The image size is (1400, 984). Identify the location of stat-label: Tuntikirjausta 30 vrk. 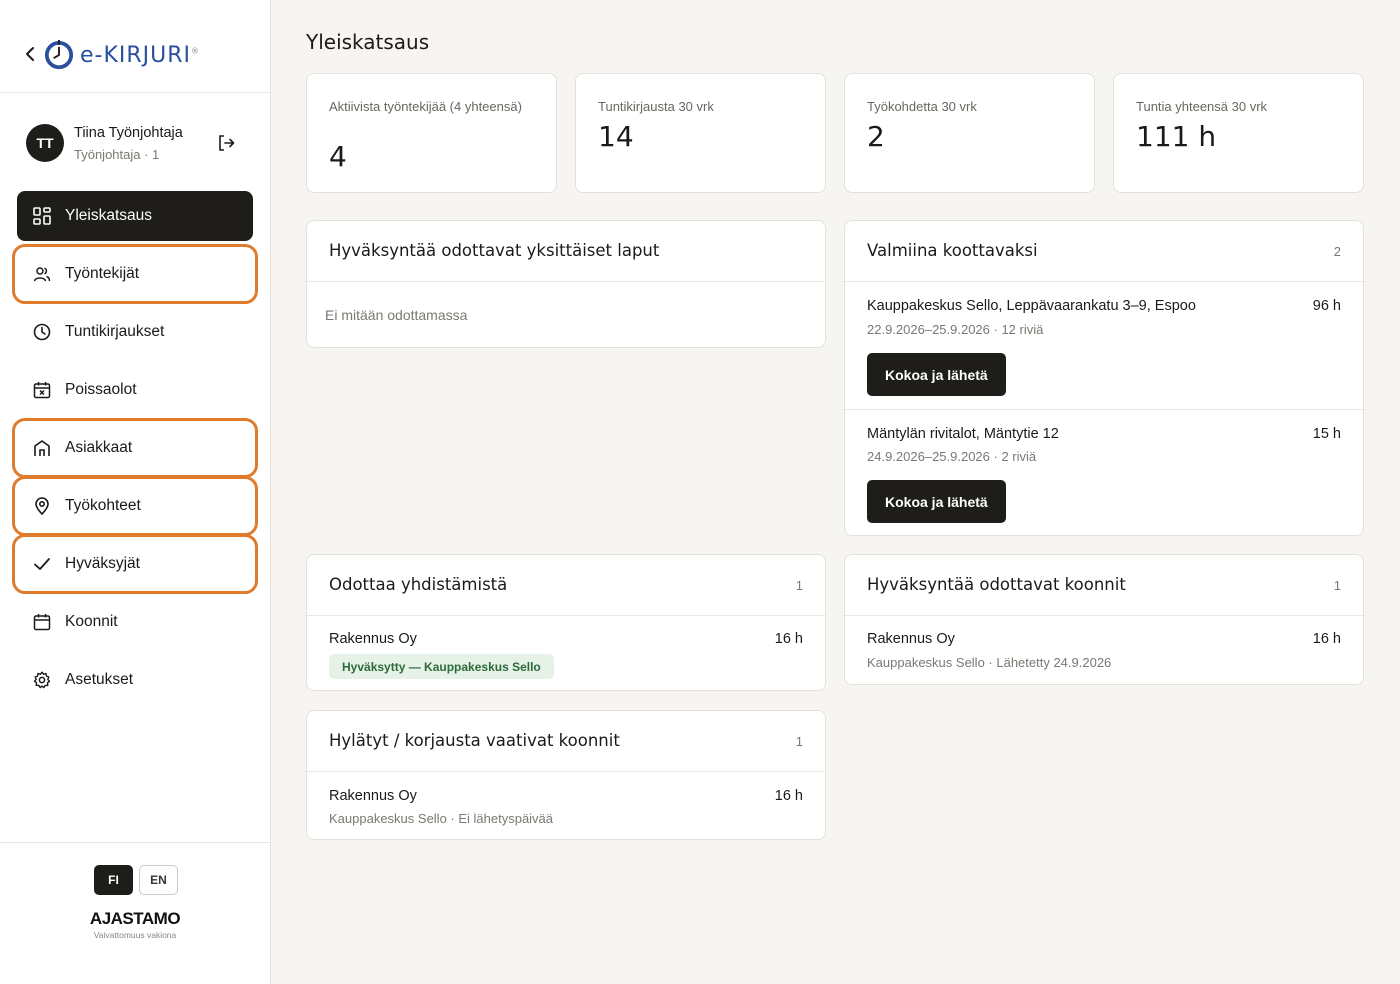
(656, 106).